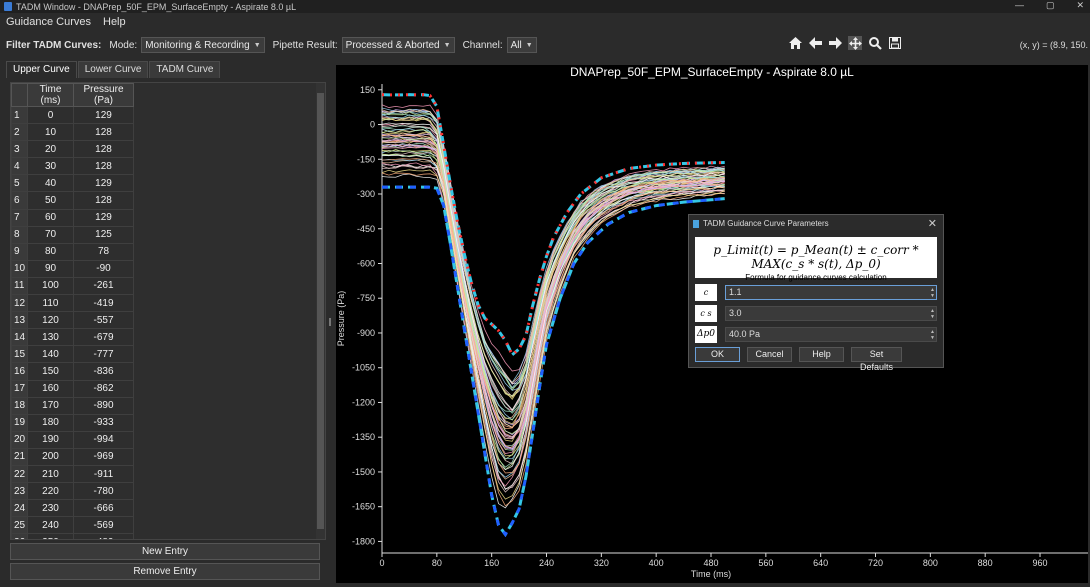 Image resolution: width=1090 pixels, height=587 pixels. I want to click on table-row: 10 90 -90, so click(72, 268).